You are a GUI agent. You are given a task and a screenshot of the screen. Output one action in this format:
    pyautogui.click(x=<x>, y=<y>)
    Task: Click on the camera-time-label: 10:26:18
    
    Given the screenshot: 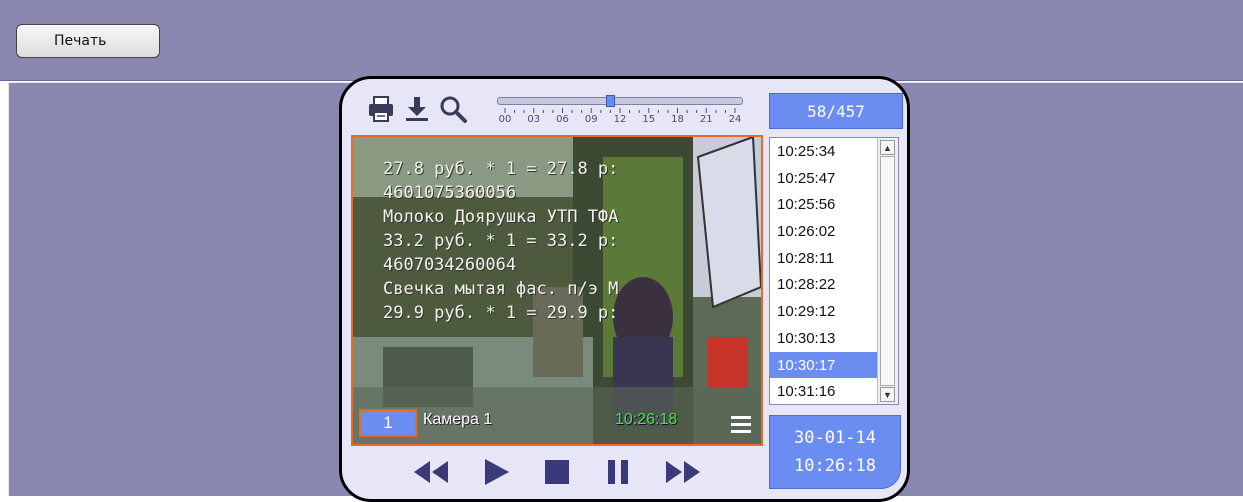 What is the action you would take?
    pyautogui.click(x=646, y=419)
    